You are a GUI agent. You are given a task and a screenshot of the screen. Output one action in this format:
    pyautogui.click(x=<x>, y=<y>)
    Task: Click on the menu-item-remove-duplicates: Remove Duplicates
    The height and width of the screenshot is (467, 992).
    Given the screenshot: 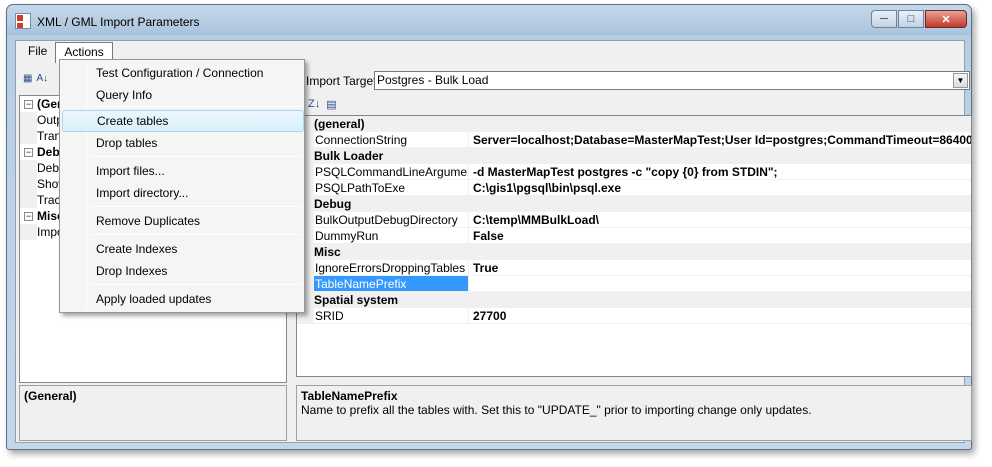 What is the action you would take?
    pyautogui.click(x=183, y=221)
    